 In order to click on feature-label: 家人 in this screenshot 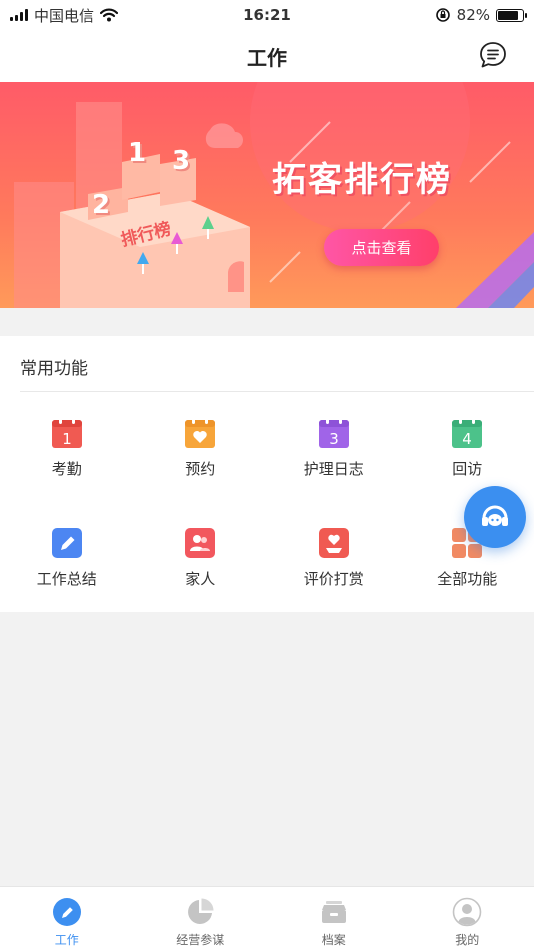, I will do `click(200, 579)`.